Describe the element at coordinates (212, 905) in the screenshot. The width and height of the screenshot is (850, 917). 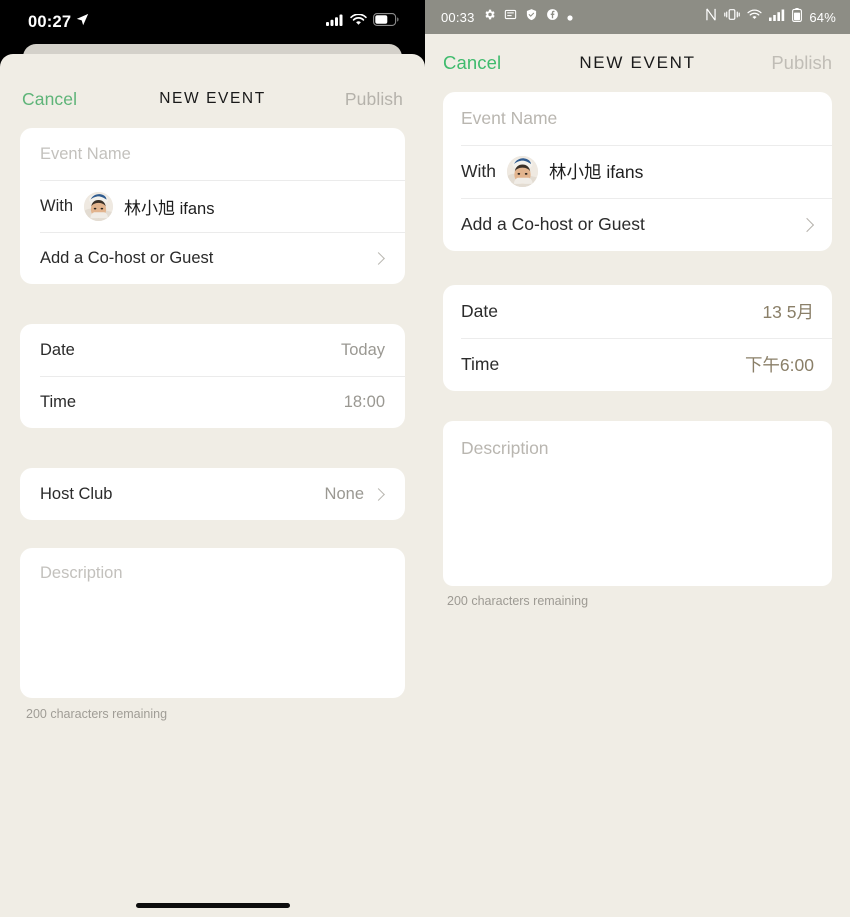
I see `home-indicator` at that location.